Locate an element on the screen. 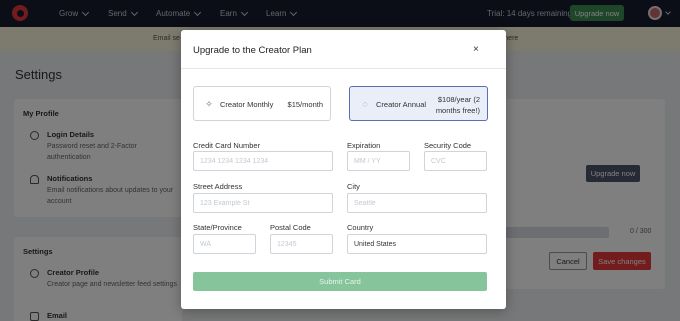 Image resolution: width=680 pixels, height=321 pixels. postal-code-input is located at coordinates (301, 244).